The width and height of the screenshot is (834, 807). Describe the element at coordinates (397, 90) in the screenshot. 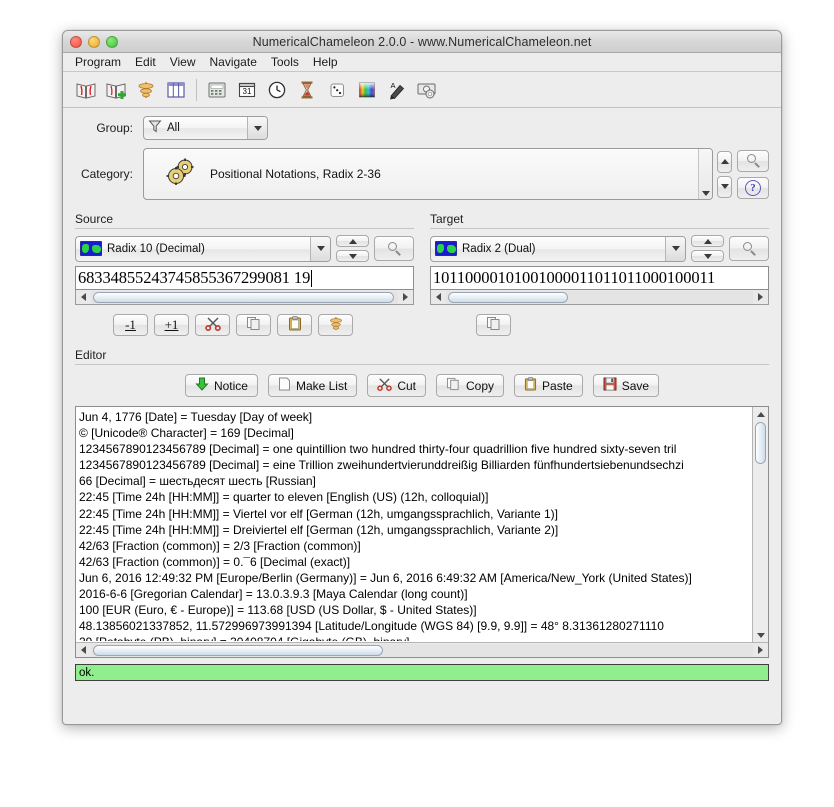

I see `text-to-speech-icon: A` at that location.